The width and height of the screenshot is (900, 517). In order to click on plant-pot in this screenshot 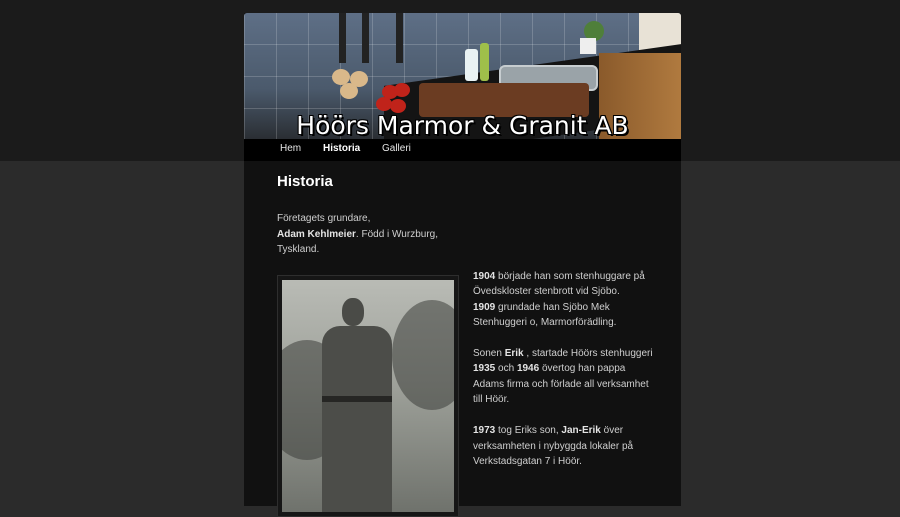, I will do `click(588, 46)`.